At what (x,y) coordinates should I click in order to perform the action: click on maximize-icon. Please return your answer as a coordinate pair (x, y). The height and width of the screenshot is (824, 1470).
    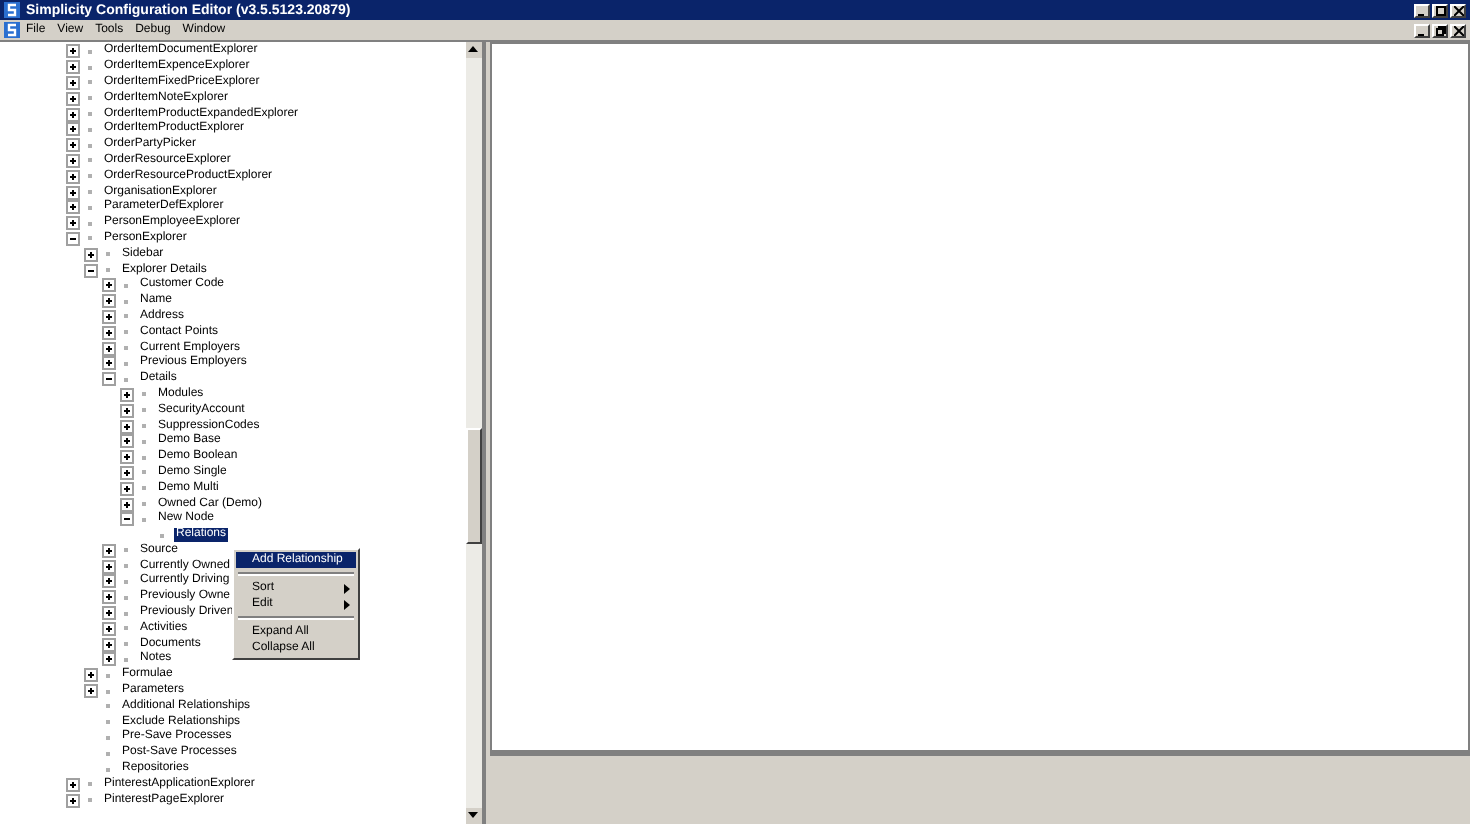
    Looking at the image, I should click on (1440, 10).